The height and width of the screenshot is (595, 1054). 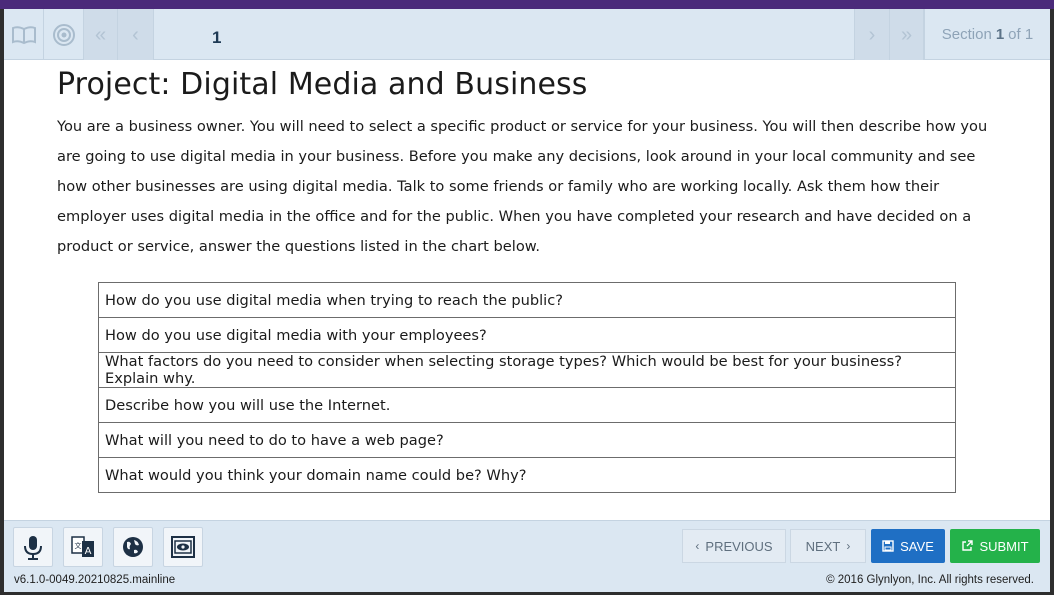 I want to click on double-chevron-left-icon: «, so click(x=100, y=34).